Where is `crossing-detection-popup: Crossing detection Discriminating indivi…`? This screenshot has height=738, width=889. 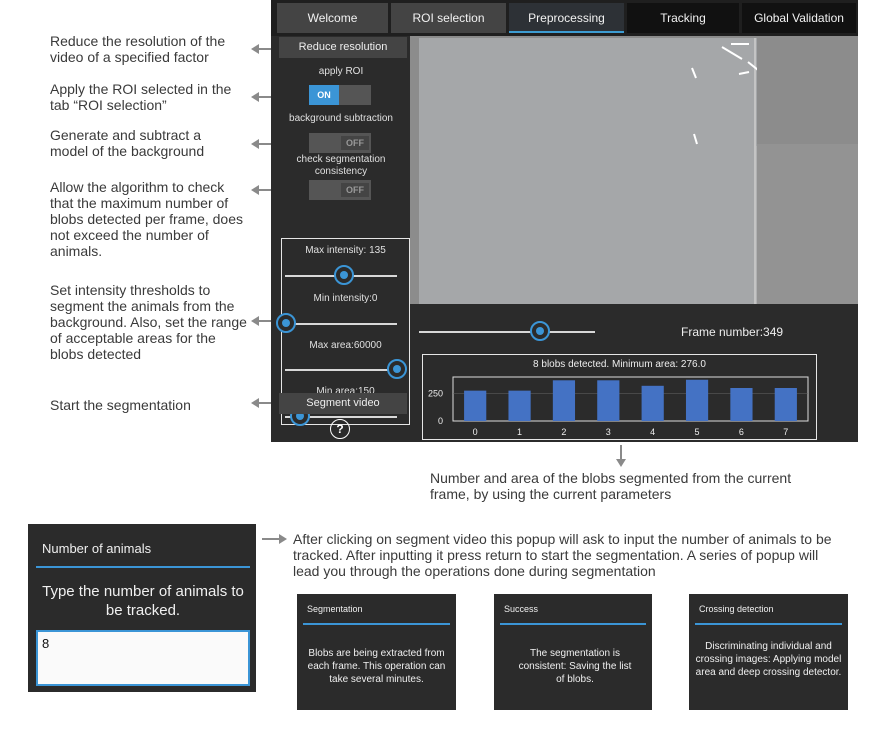 crossing-detection-popup: Crossing detection Discriminating indivi… is located at coordinates (768, 652).